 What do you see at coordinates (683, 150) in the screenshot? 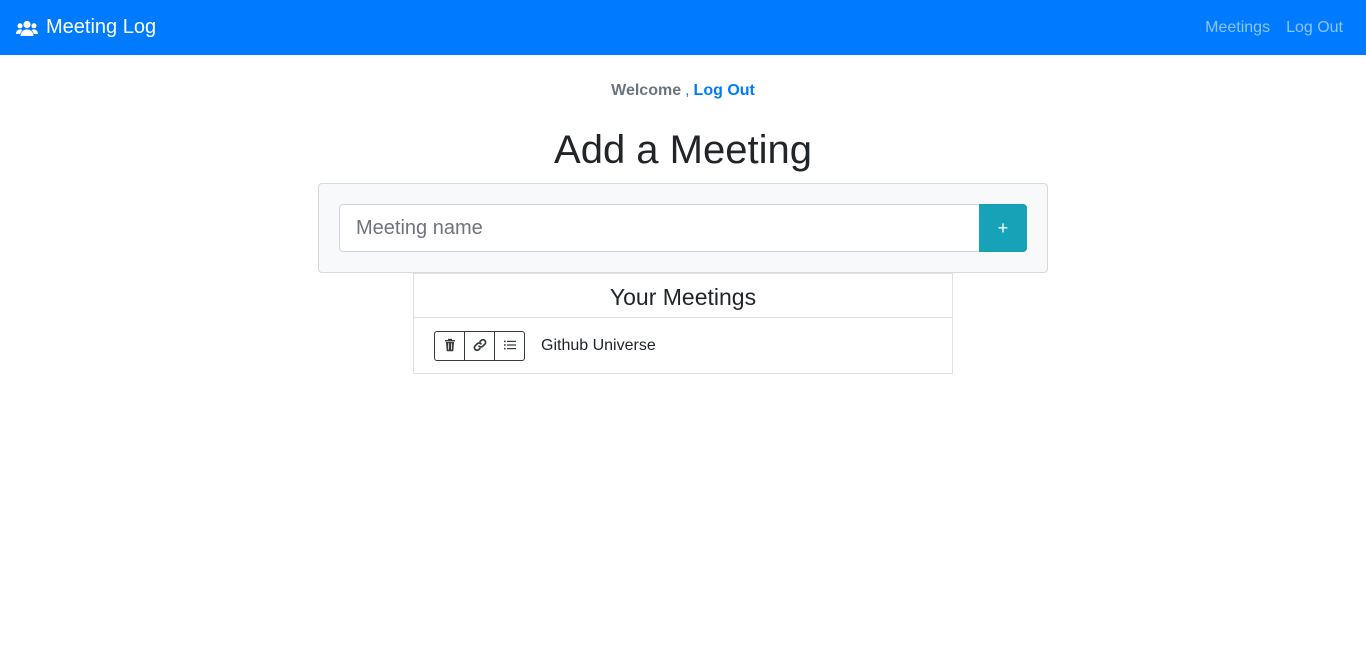
I see `page-title: Add a Meeting` at bounding box center [683, 150].